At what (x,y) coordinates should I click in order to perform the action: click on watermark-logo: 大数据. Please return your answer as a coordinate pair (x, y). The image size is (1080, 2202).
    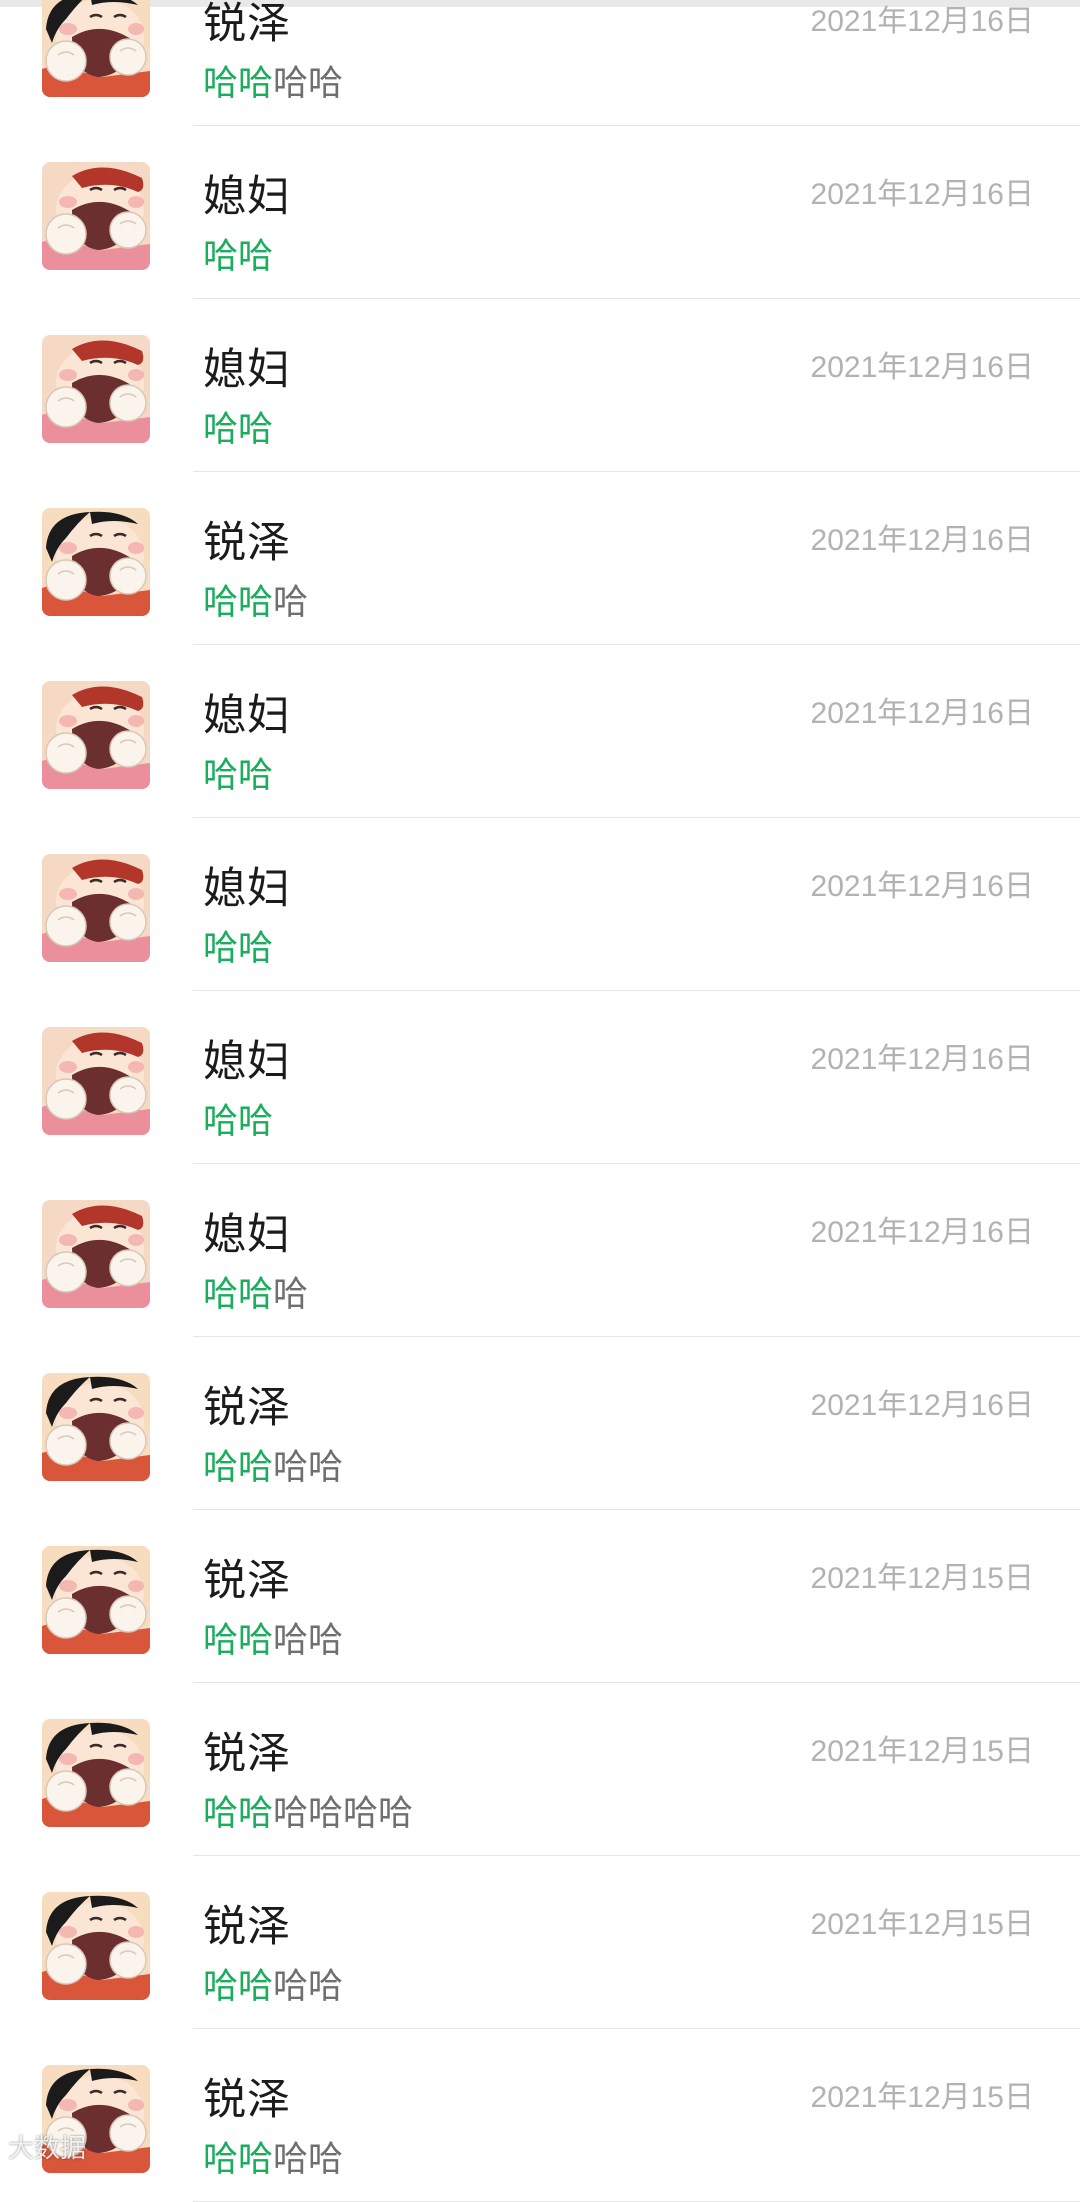
    Looking at the image, I should click on (47, 2146).